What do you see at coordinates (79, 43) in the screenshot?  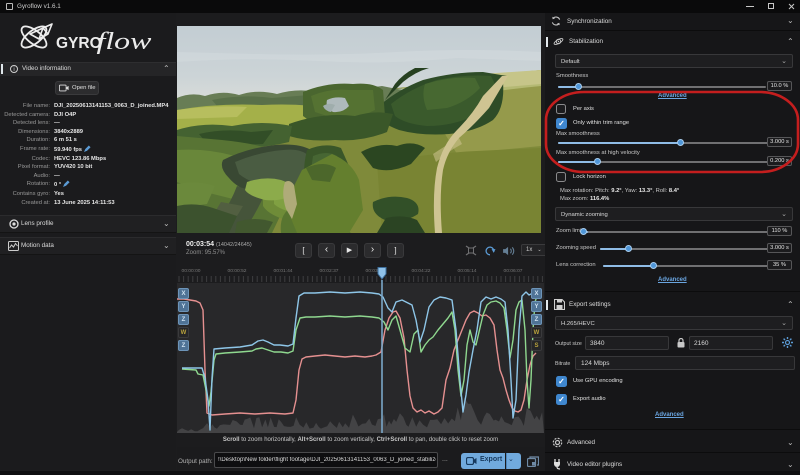 I see `svg-text: GYRO` at bounding box center [79, 43].